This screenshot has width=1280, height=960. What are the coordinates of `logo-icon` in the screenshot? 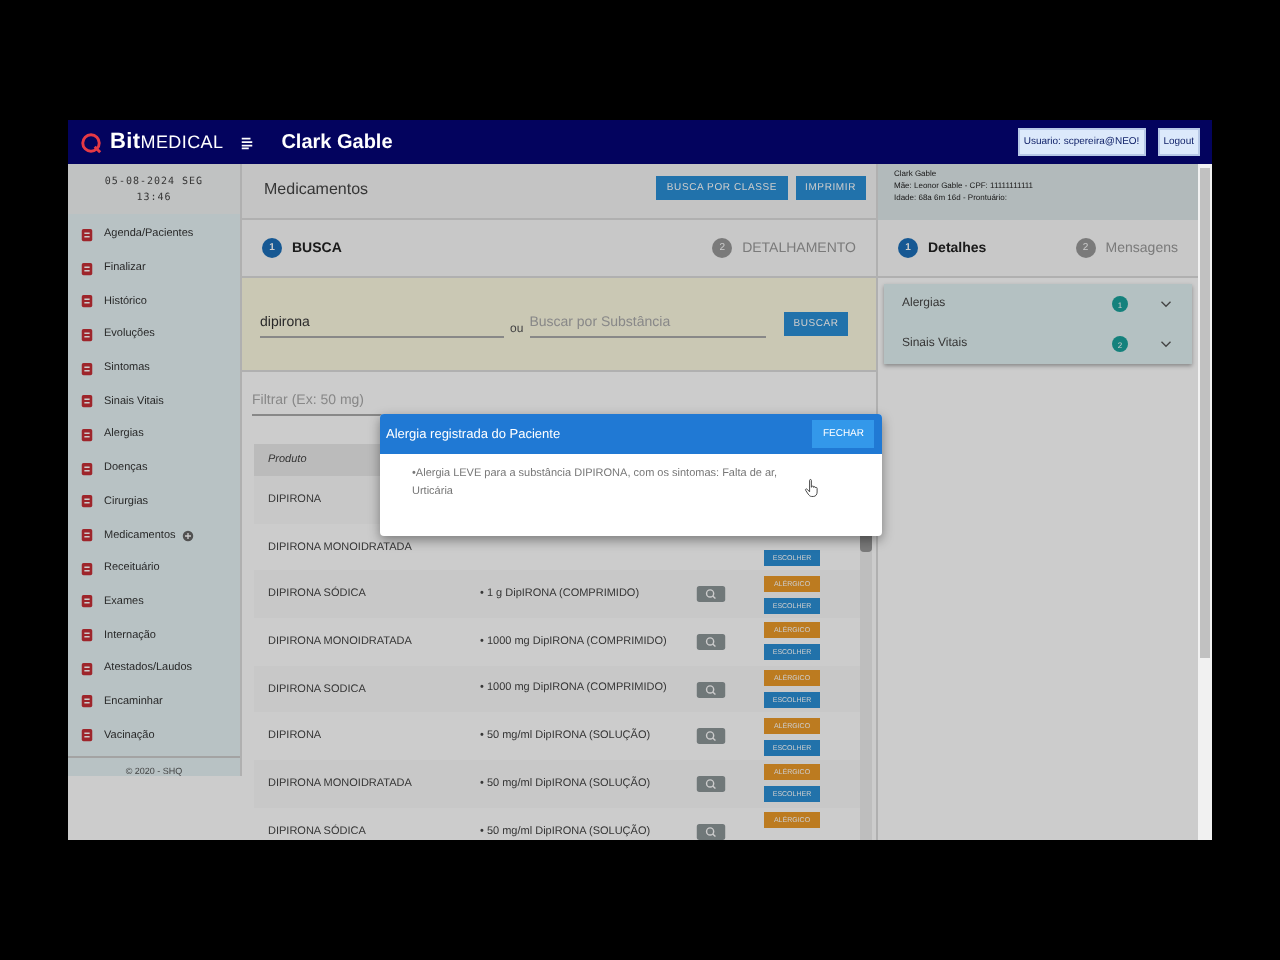 It's located at (91, 142).